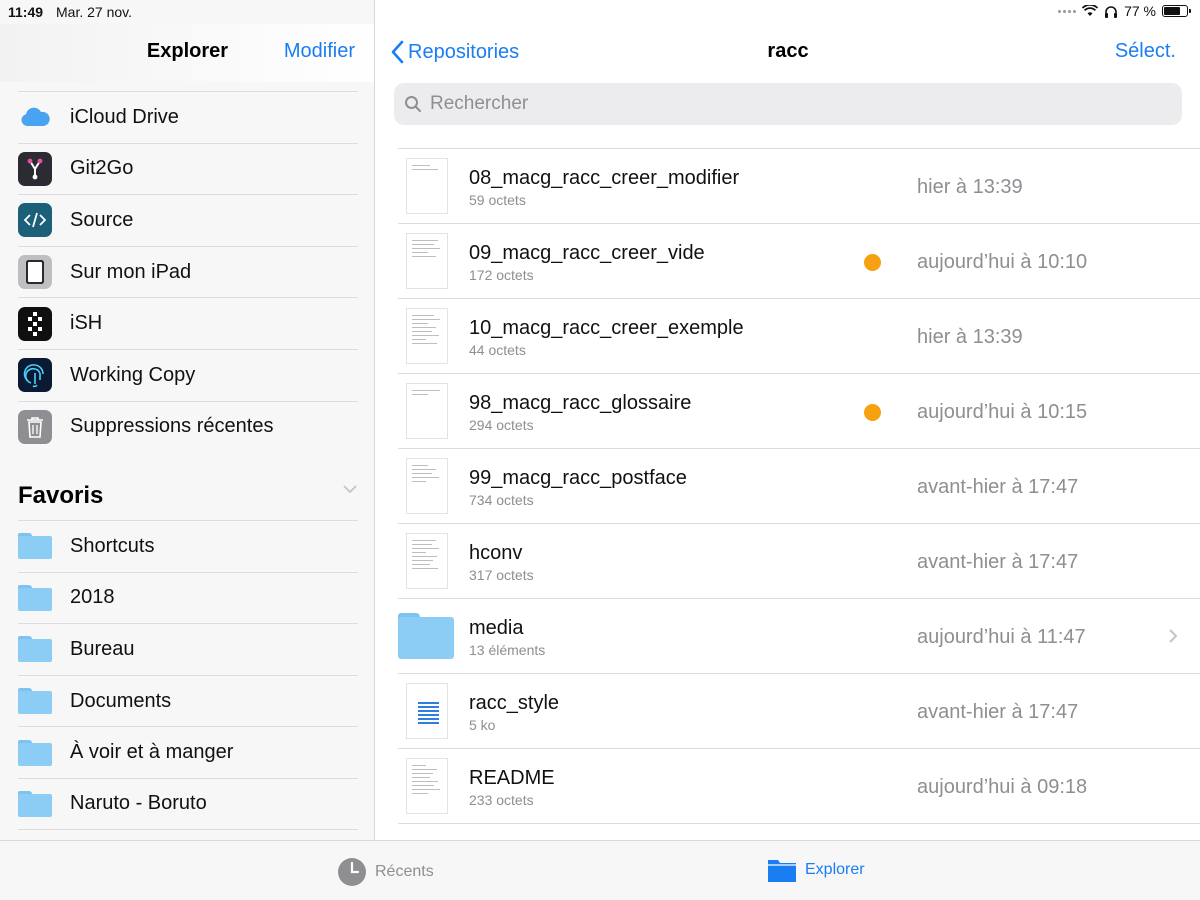 The width and height of the screenshot is (1200, 900). I want to click on sidebar-item-bureau: Bureau, so click(188, 649).